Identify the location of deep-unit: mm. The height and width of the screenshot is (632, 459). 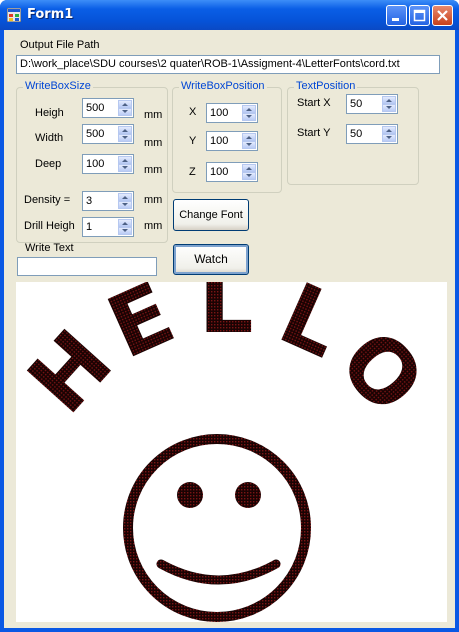
(153, 170).